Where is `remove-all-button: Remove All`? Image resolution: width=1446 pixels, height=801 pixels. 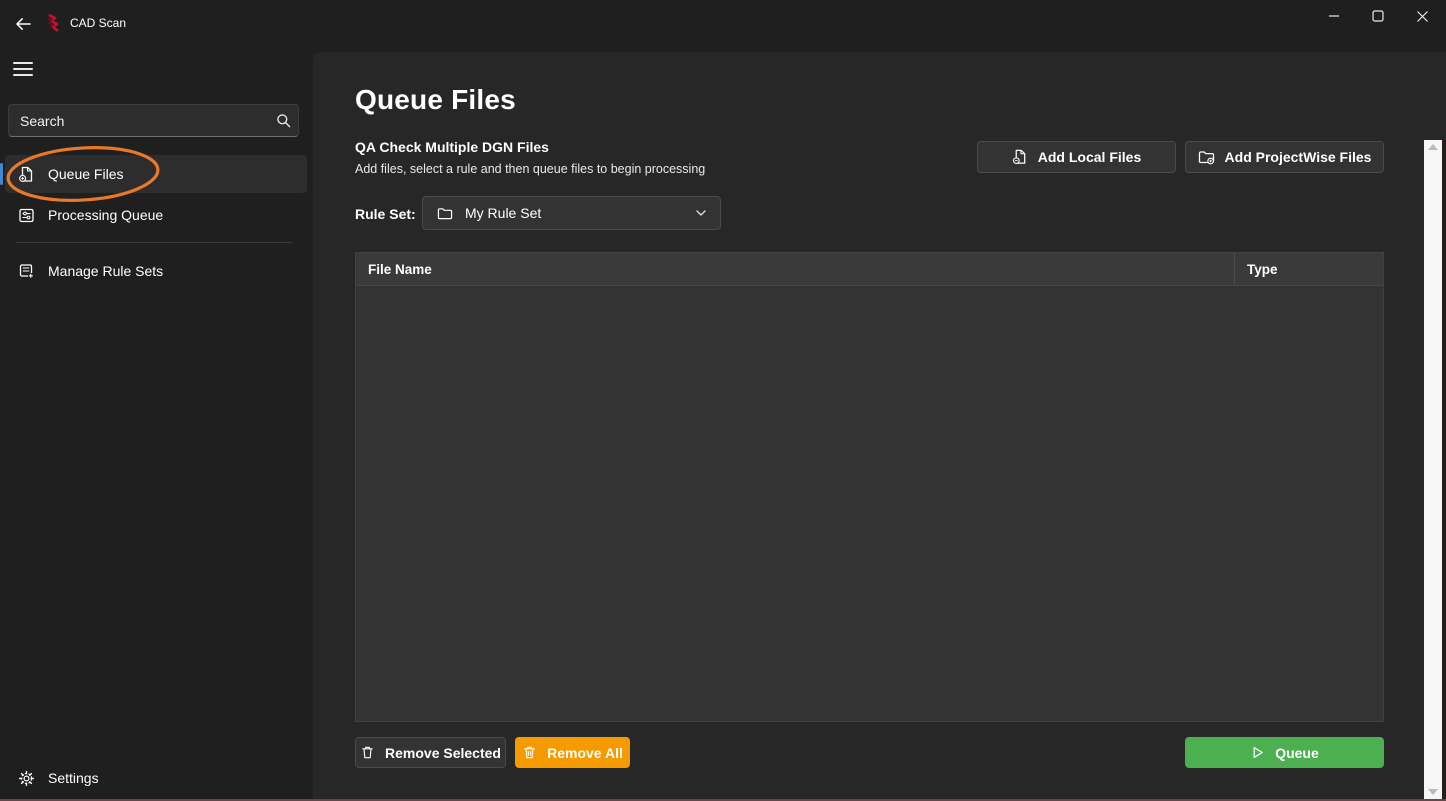
remove-all-button: Remove All is located at coordinates (572, 752).